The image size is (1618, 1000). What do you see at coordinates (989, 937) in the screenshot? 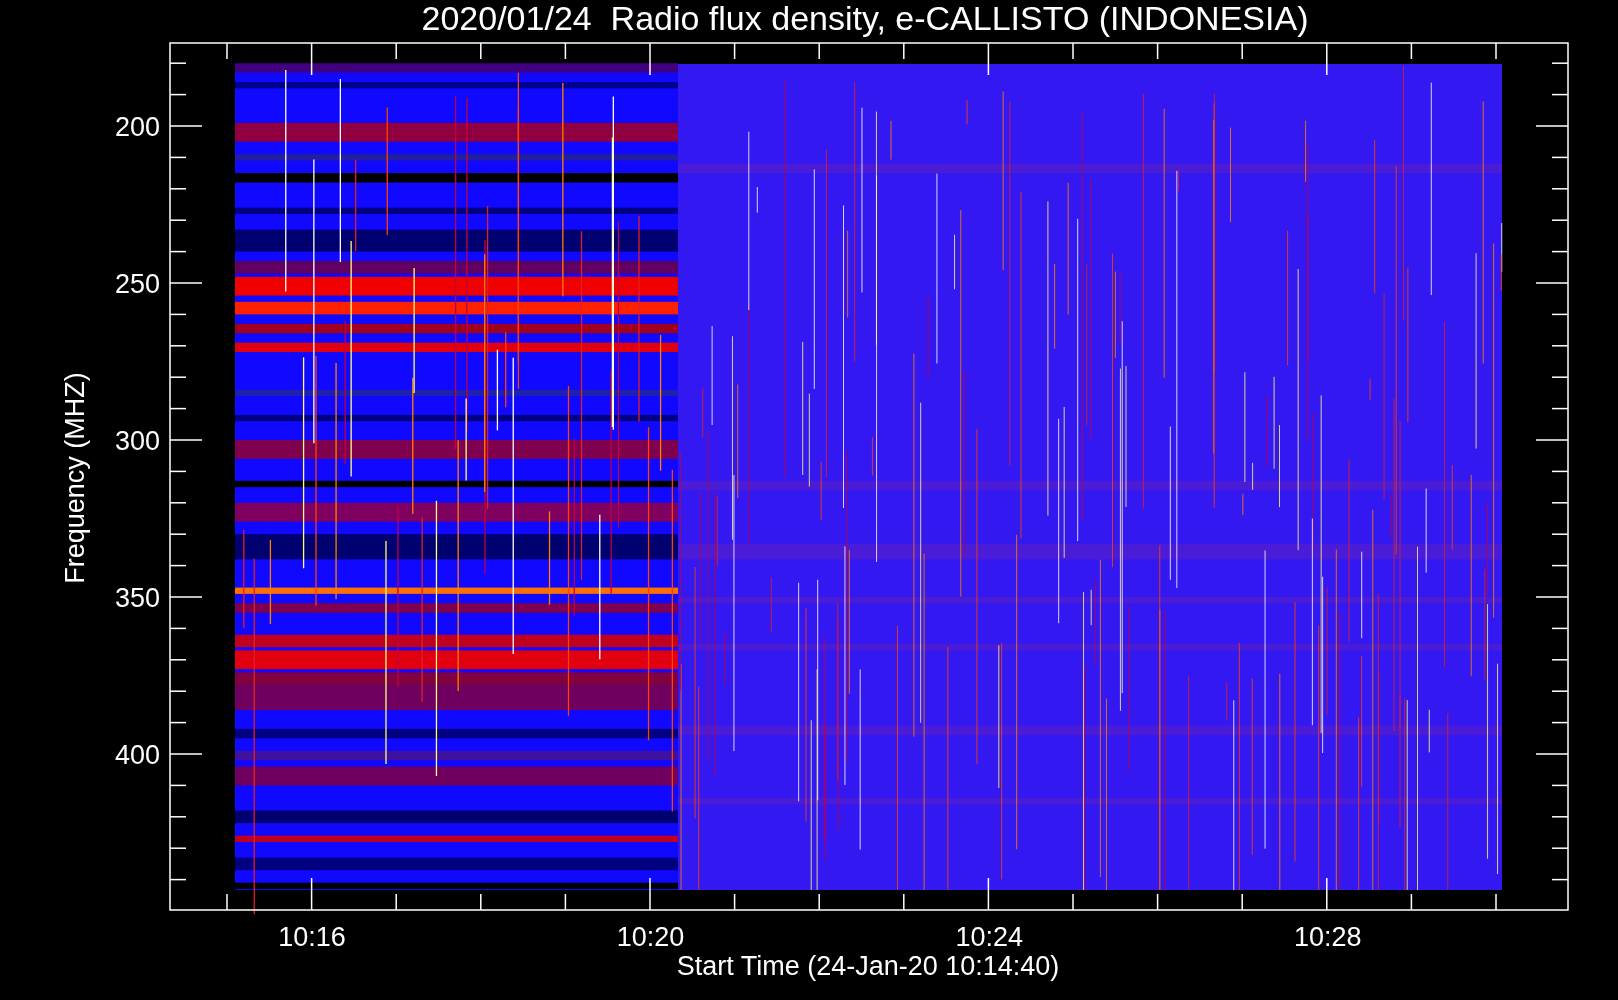
I see `x-tick-label: 10:24` at bounding box center [989, 937].